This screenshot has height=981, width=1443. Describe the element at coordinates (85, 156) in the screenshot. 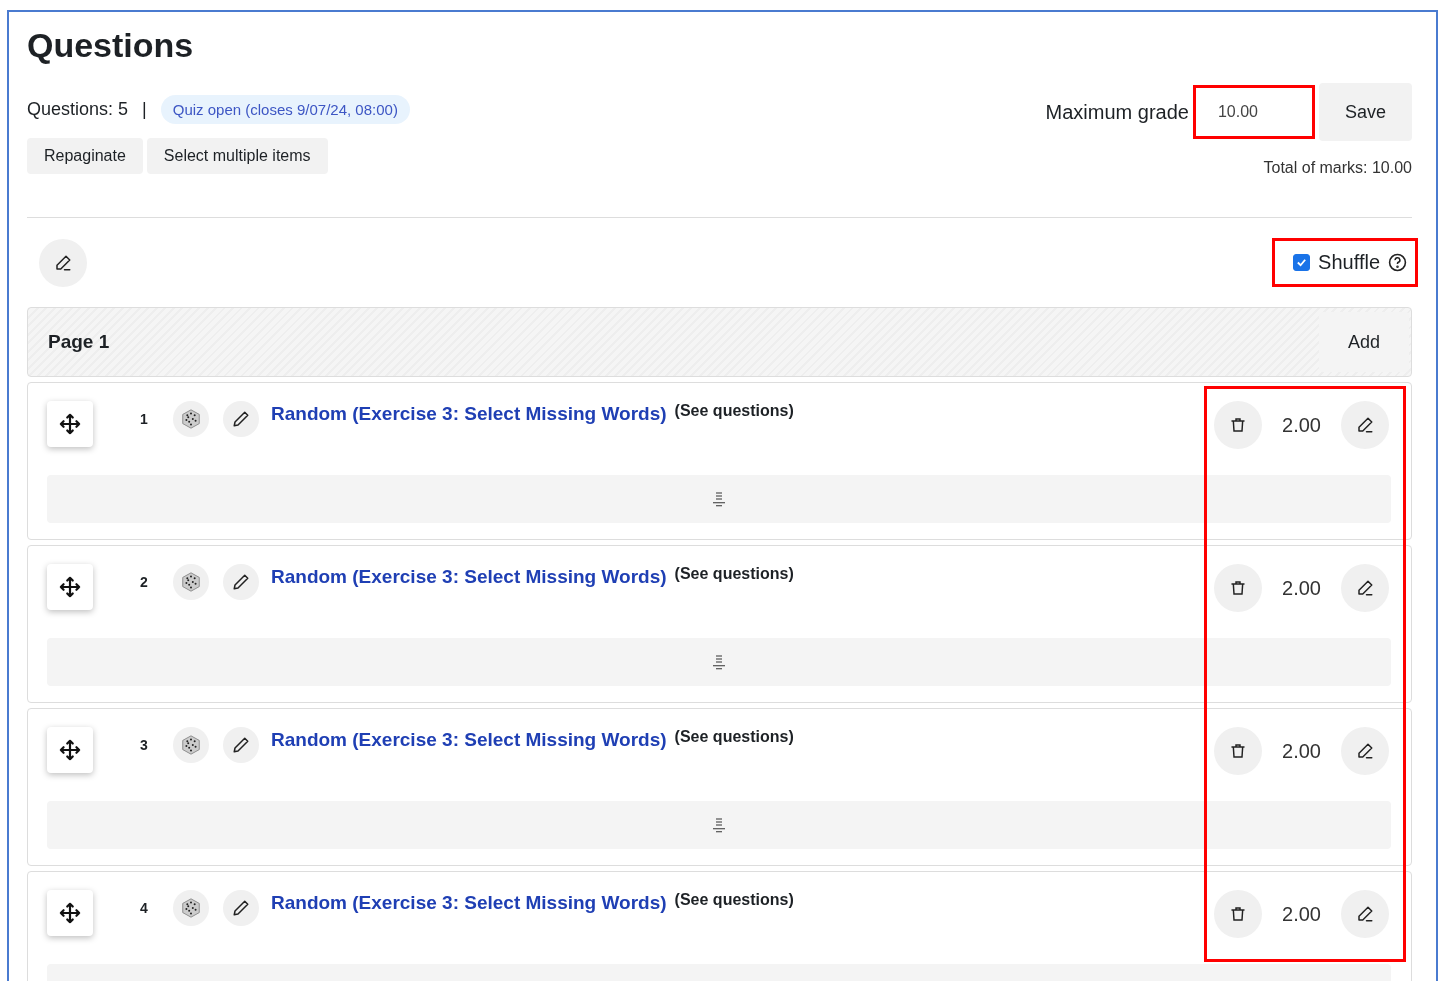

I see `action-button: Repaginate` at that location.